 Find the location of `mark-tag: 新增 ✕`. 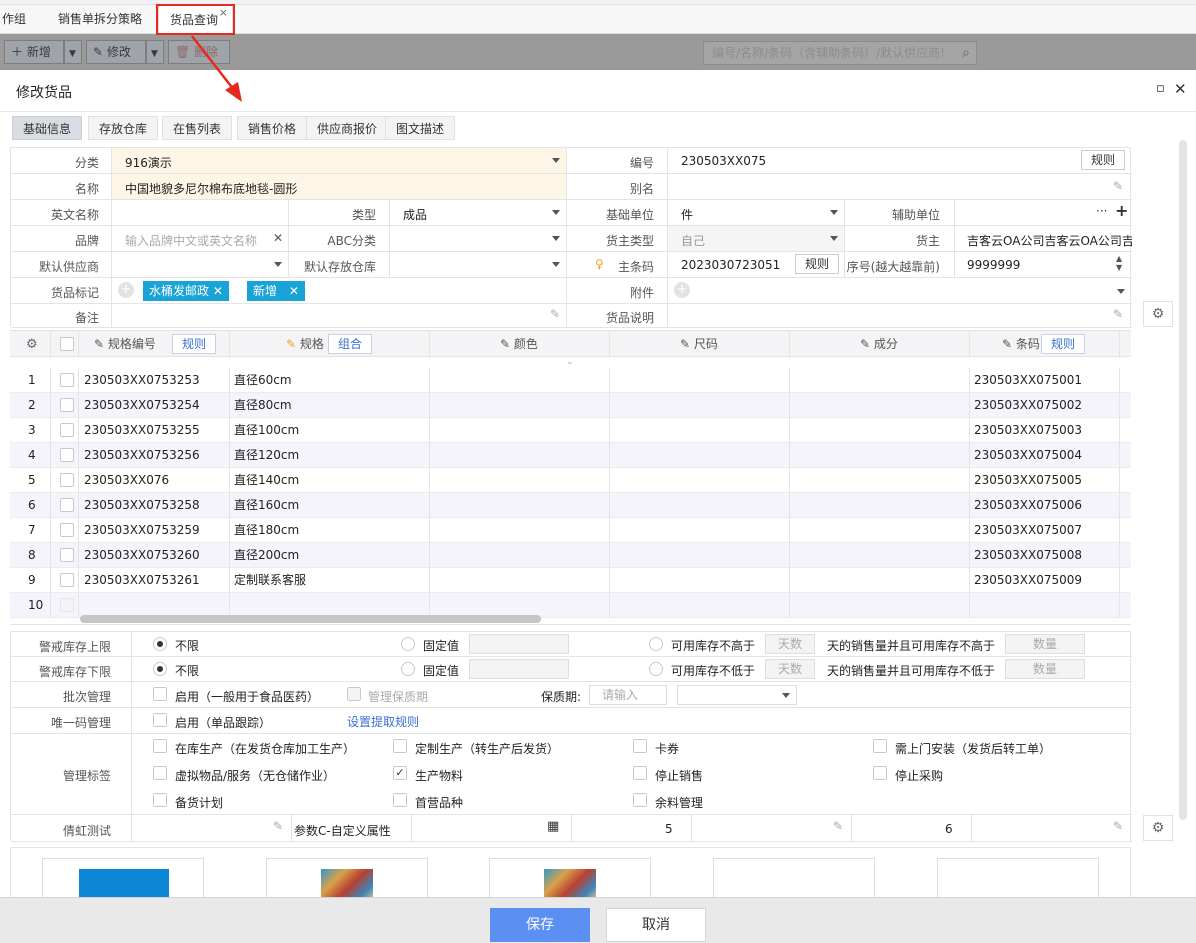

mark-tag: 新增 ✕ is located at coordinates (276, 291).